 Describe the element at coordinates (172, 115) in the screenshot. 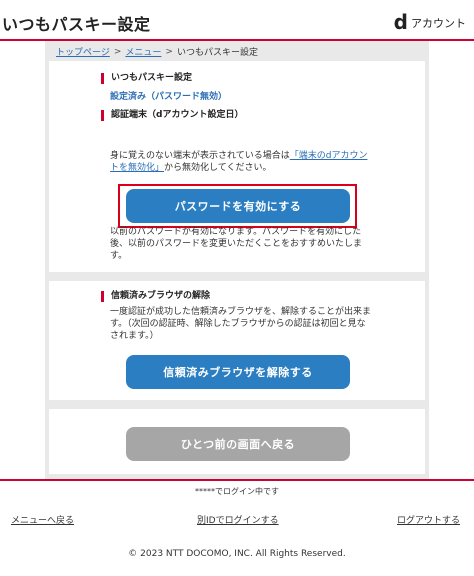

I see `device-heading: 認証端末（dアカウント設定日）` at that location.